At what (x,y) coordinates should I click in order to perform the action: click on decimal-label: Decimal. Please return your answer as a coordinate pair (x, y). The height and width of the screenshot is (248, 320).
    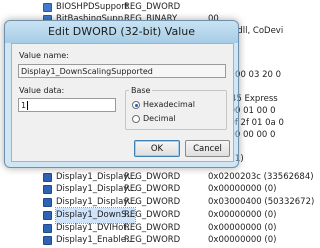
    Looking at the image, I should click on (159, 118).